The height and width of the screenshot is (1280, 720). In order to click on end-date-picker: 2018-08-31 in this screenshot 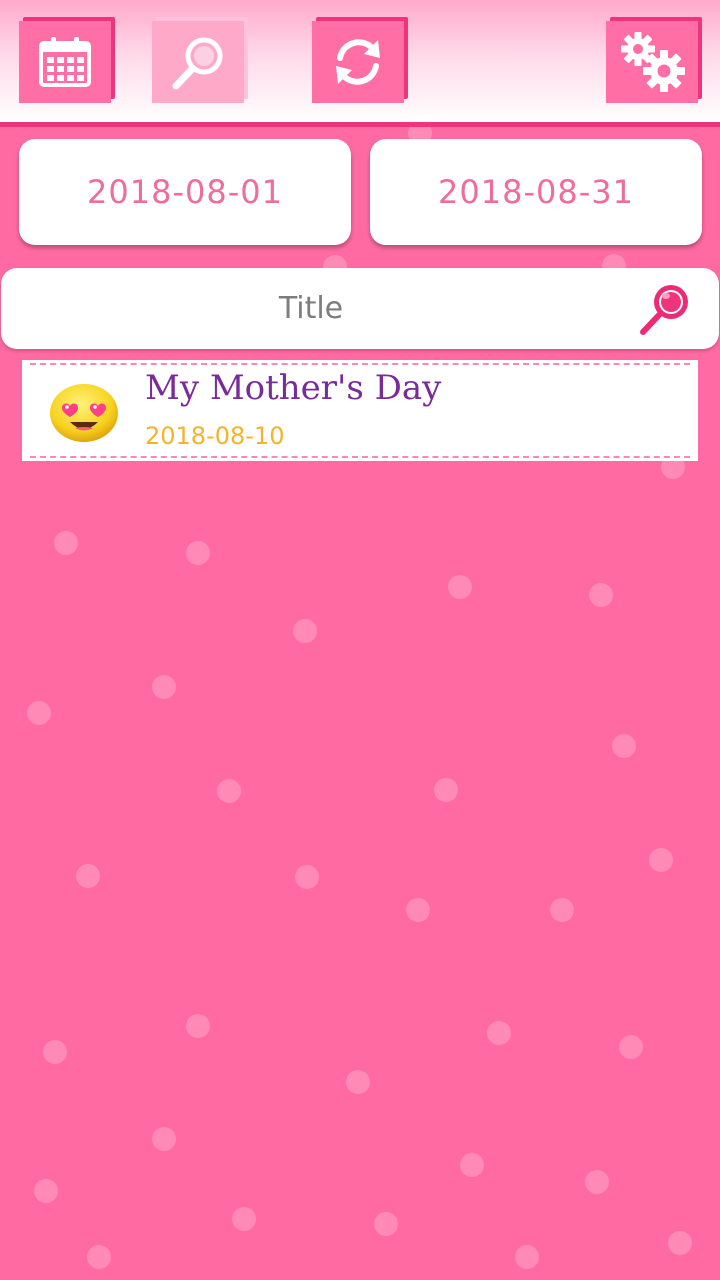, I will do `click(536, 192)`.